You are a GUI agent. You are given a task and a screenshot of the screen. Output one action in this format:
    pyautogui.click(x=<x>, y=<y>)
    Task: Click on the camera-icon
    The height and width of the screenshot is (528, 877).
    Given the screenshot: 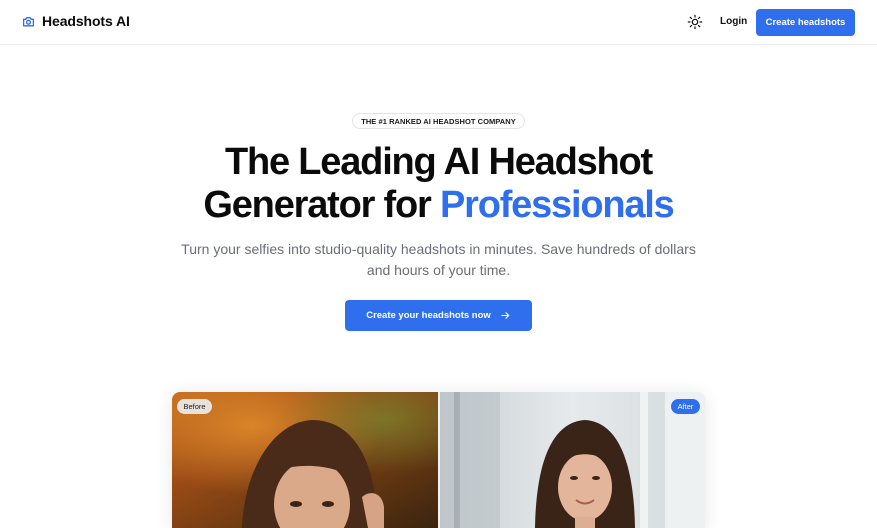 What is the action you would take?
    pyautogui.click(x=28, y=21)
    